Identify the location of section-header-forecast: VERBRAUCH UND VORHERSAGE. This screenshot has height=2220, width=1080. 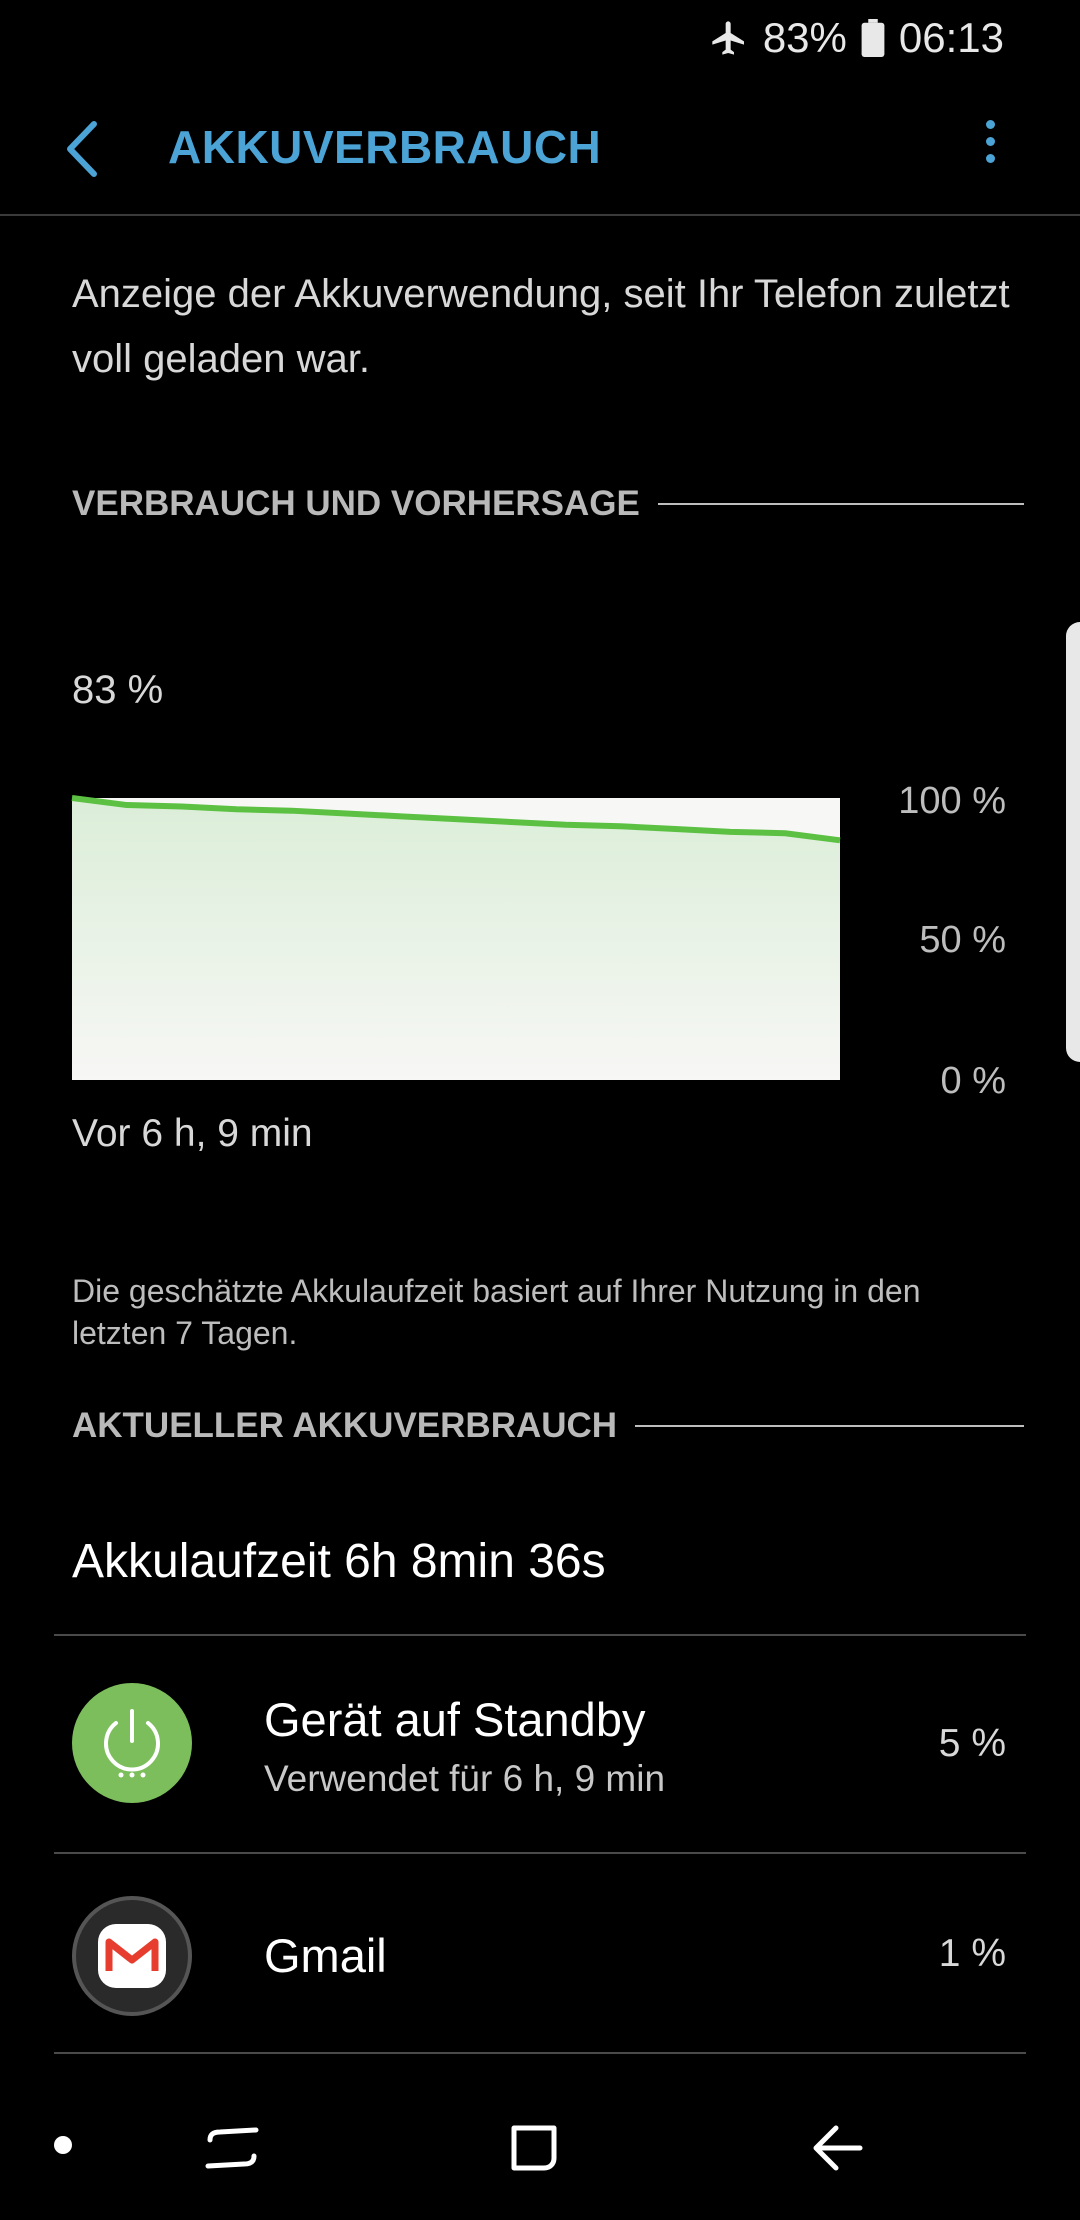
(548, 504).